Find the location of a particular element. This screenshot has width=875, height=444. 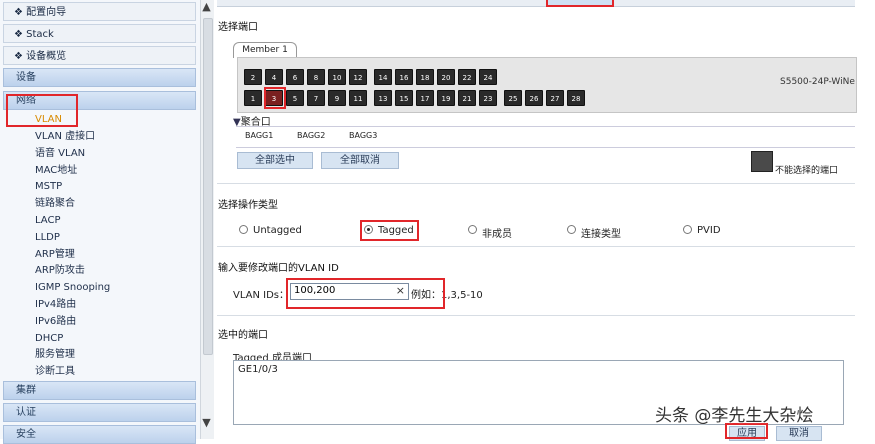

switch-port: 5 is located at coordinates (295, 98).